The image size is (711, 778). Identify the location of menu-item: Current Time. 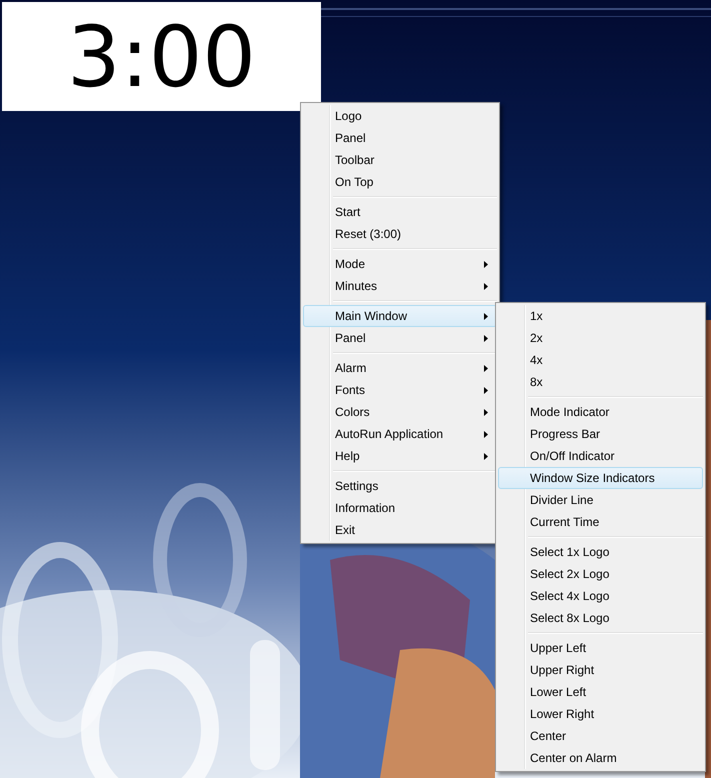
(600, 522).